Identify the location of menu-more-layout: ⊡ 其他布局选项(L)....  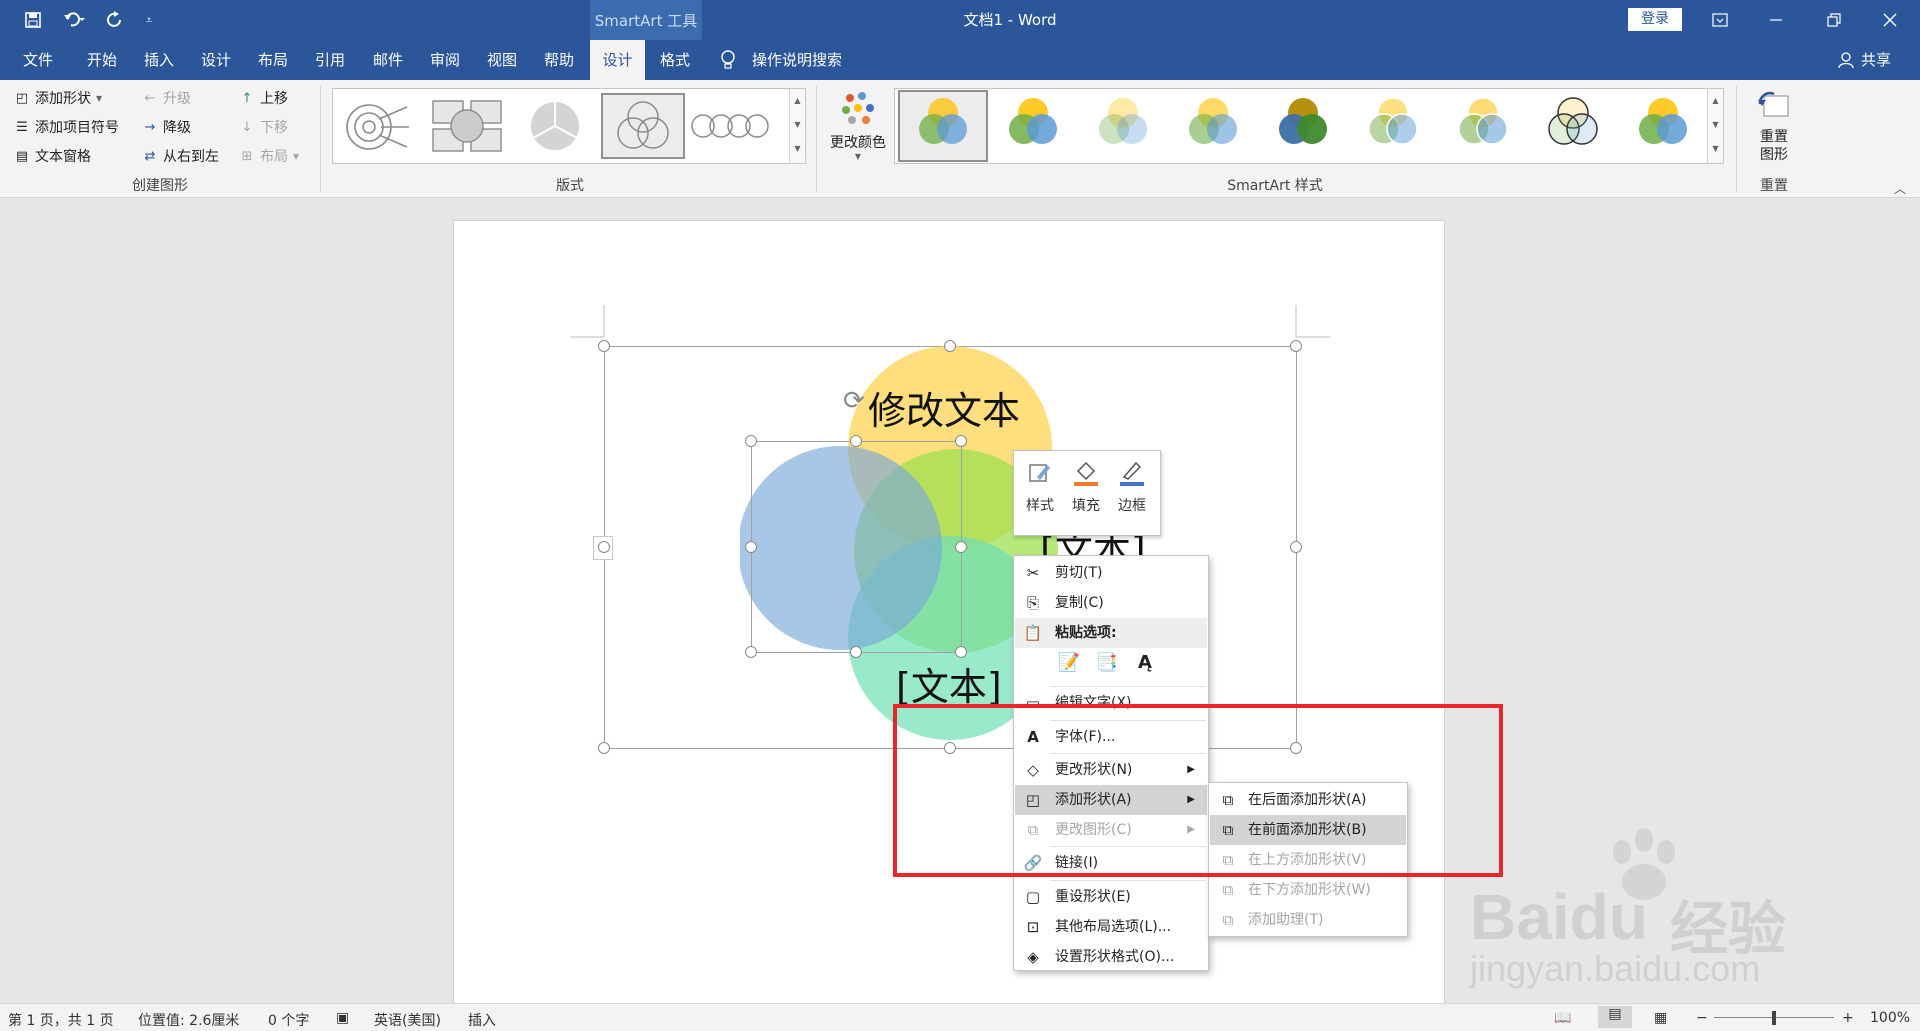
(1111, 927).